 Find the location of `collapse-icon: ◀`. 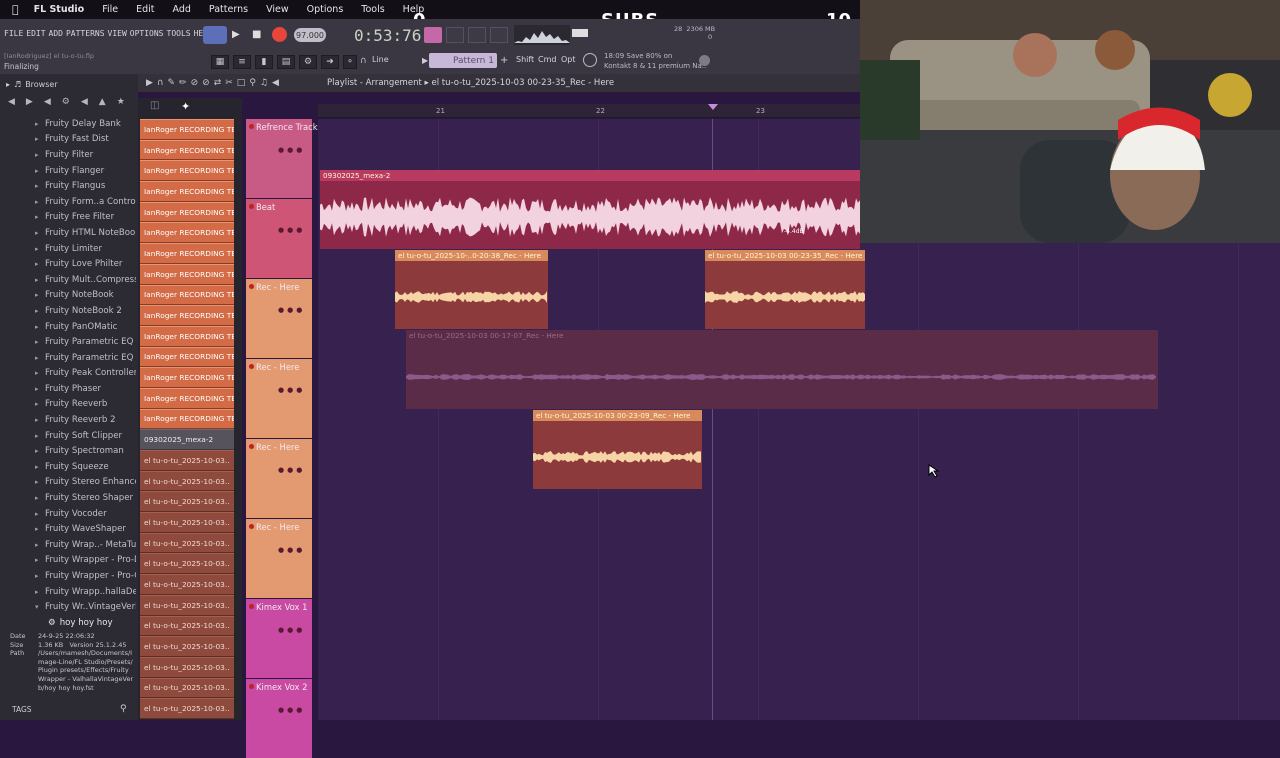

collapse-icon: ◀ is located at coordinates (47, 102).